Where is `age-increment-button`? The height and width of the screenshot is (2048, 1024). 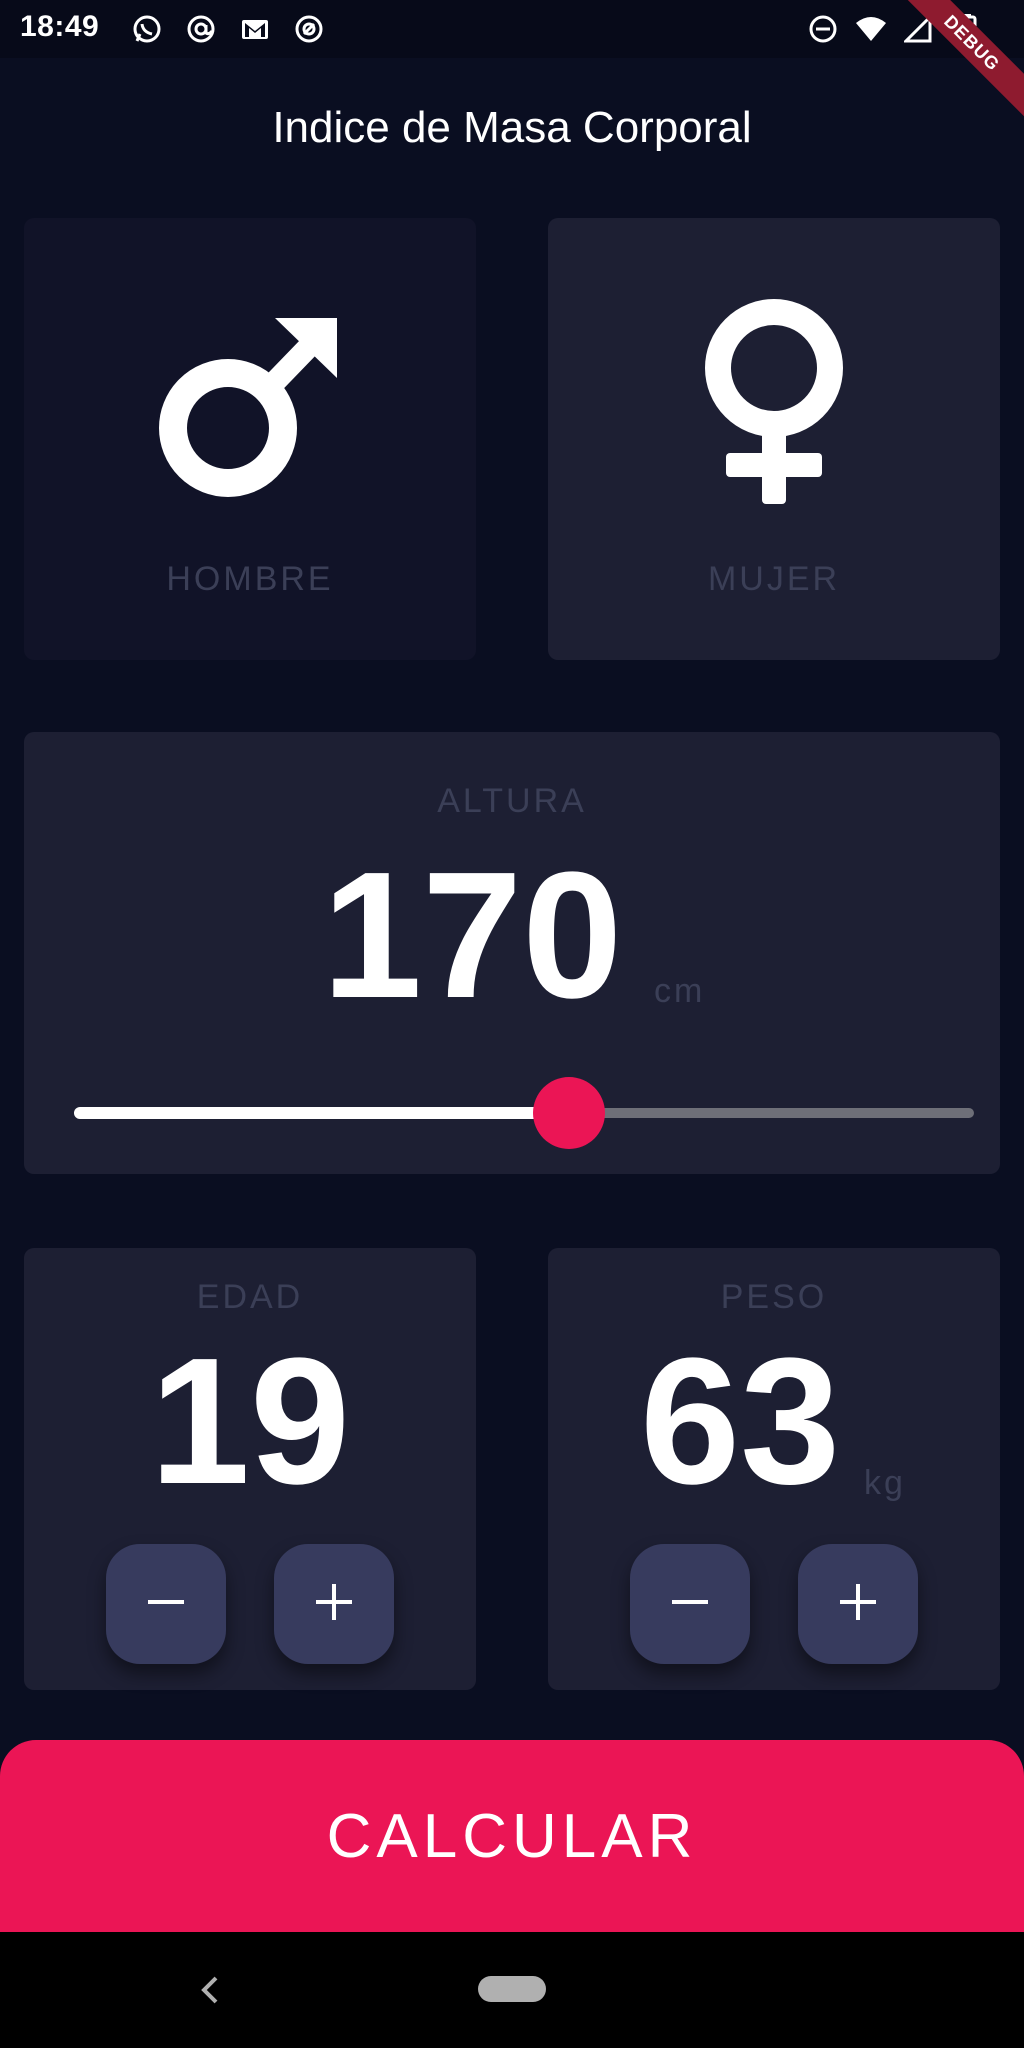
age-increment-button is located at coordinates (334, 1604).